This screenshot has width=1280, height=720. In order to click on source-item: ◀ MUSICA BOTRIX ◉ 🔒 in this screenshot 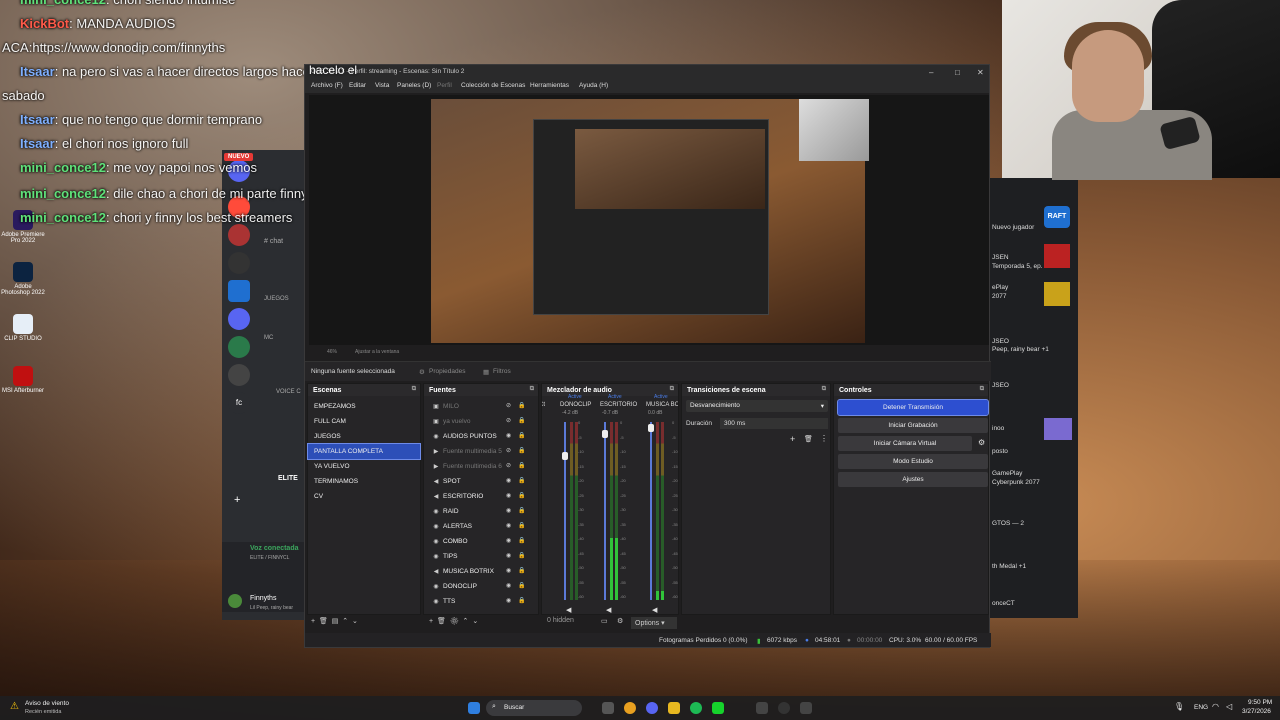, I will do `click(481, 571)`.